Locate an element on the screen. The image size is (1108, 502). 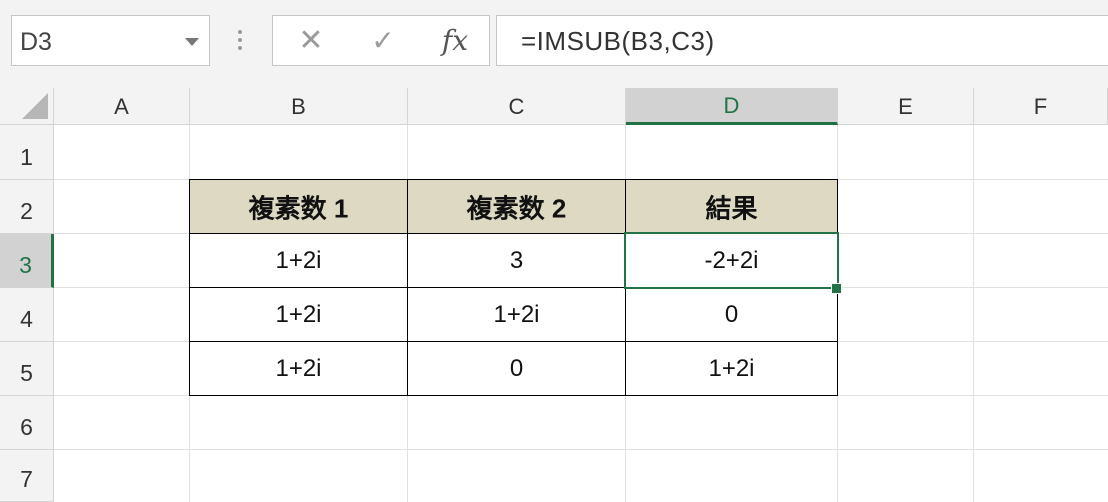
row-header-6: 6 is located at coordinates (27, 423).